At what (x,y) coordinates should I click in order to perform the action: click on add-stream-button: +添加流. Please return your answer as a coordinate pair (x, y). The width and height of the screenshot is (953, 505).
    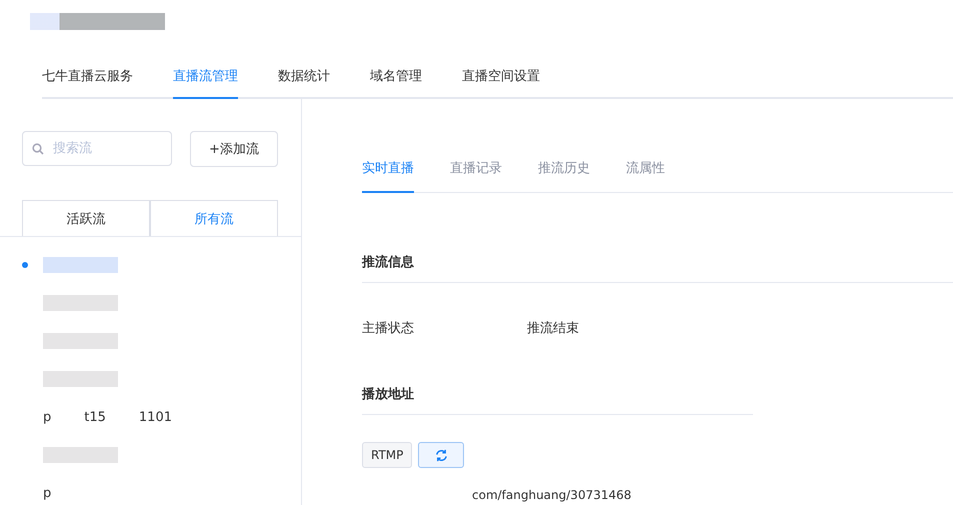
    Looking at the image, I should click on (234, 149).